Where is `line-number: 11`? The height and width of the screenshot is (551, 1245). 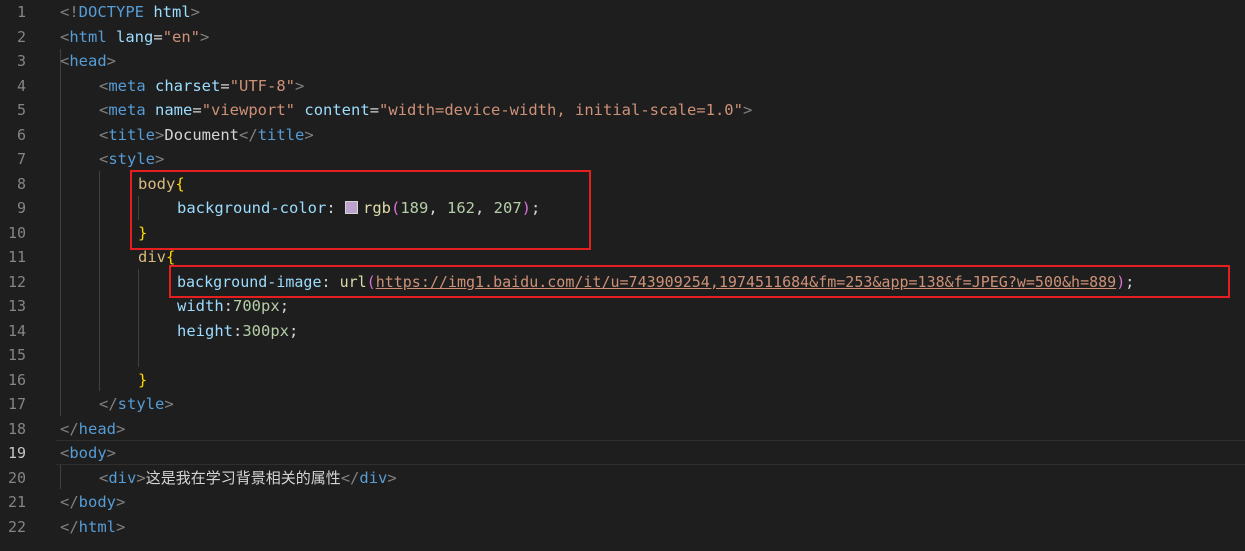
line-number: 11 is located at coordinates (16, 257).